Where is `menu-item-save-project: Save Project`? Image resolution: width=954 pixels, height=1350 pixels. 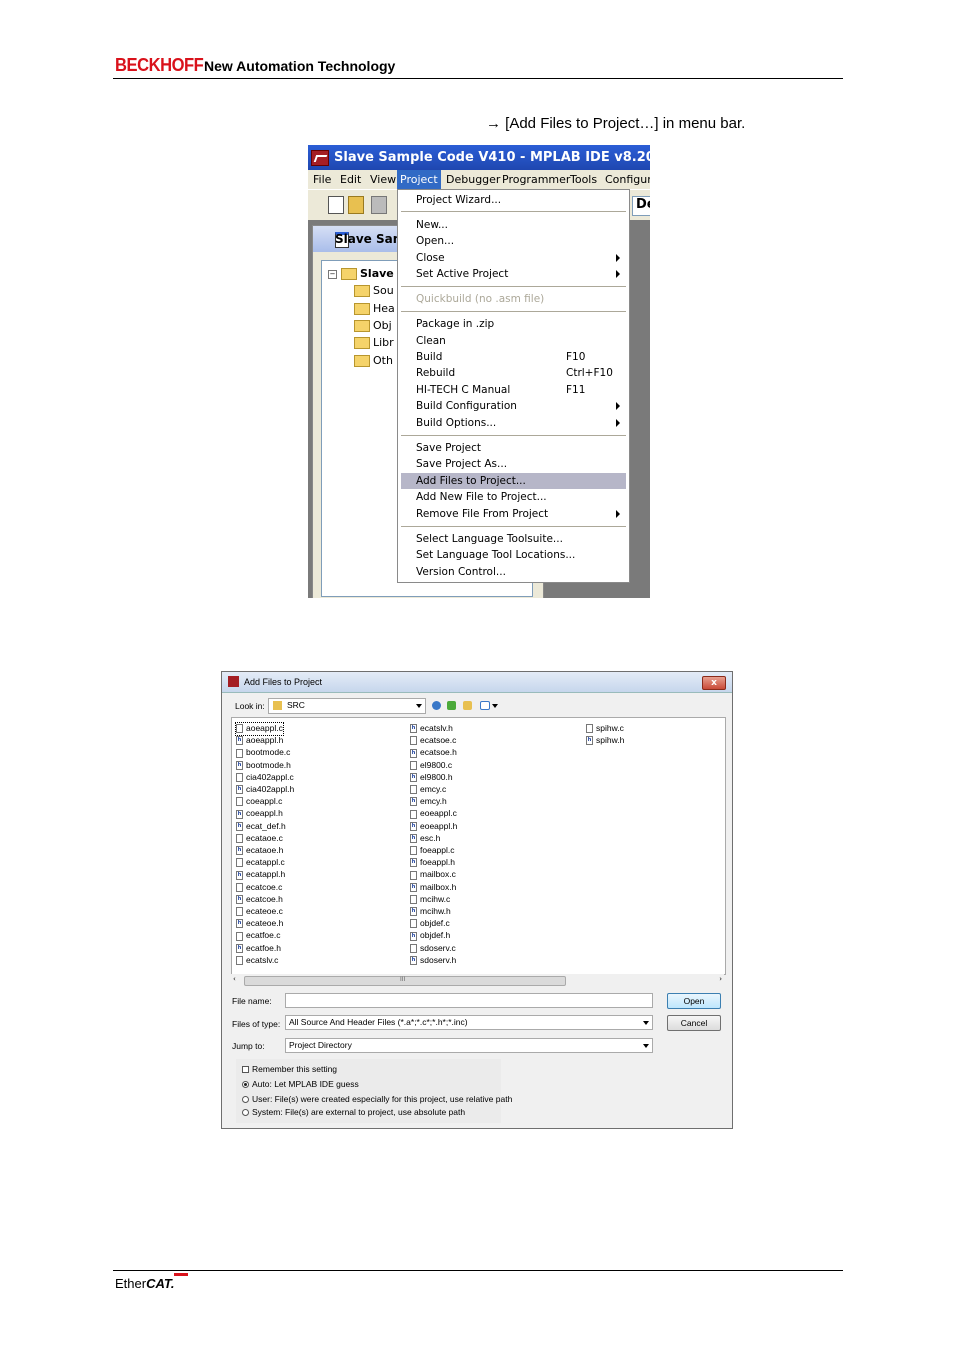
menu-item-save-project: Save Project is located at coordinates (513, 448).